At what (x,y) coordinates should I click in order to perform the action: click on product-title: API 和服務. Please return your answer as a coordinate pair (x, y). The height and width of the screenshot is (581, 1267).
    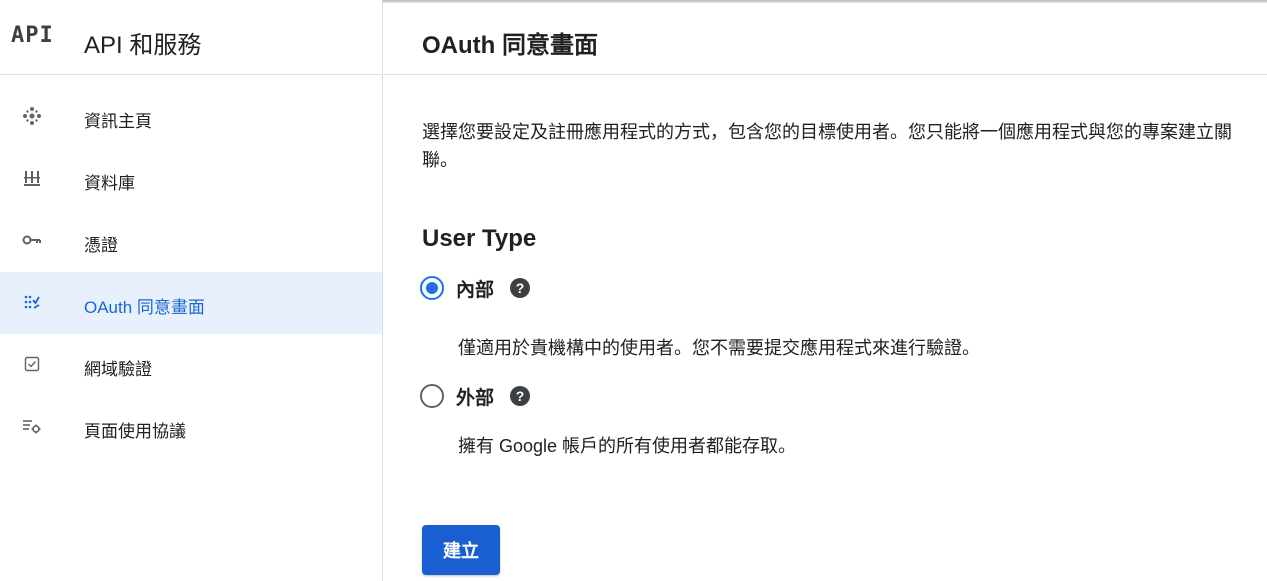
    Looking at the image, I should click on (142, 42).